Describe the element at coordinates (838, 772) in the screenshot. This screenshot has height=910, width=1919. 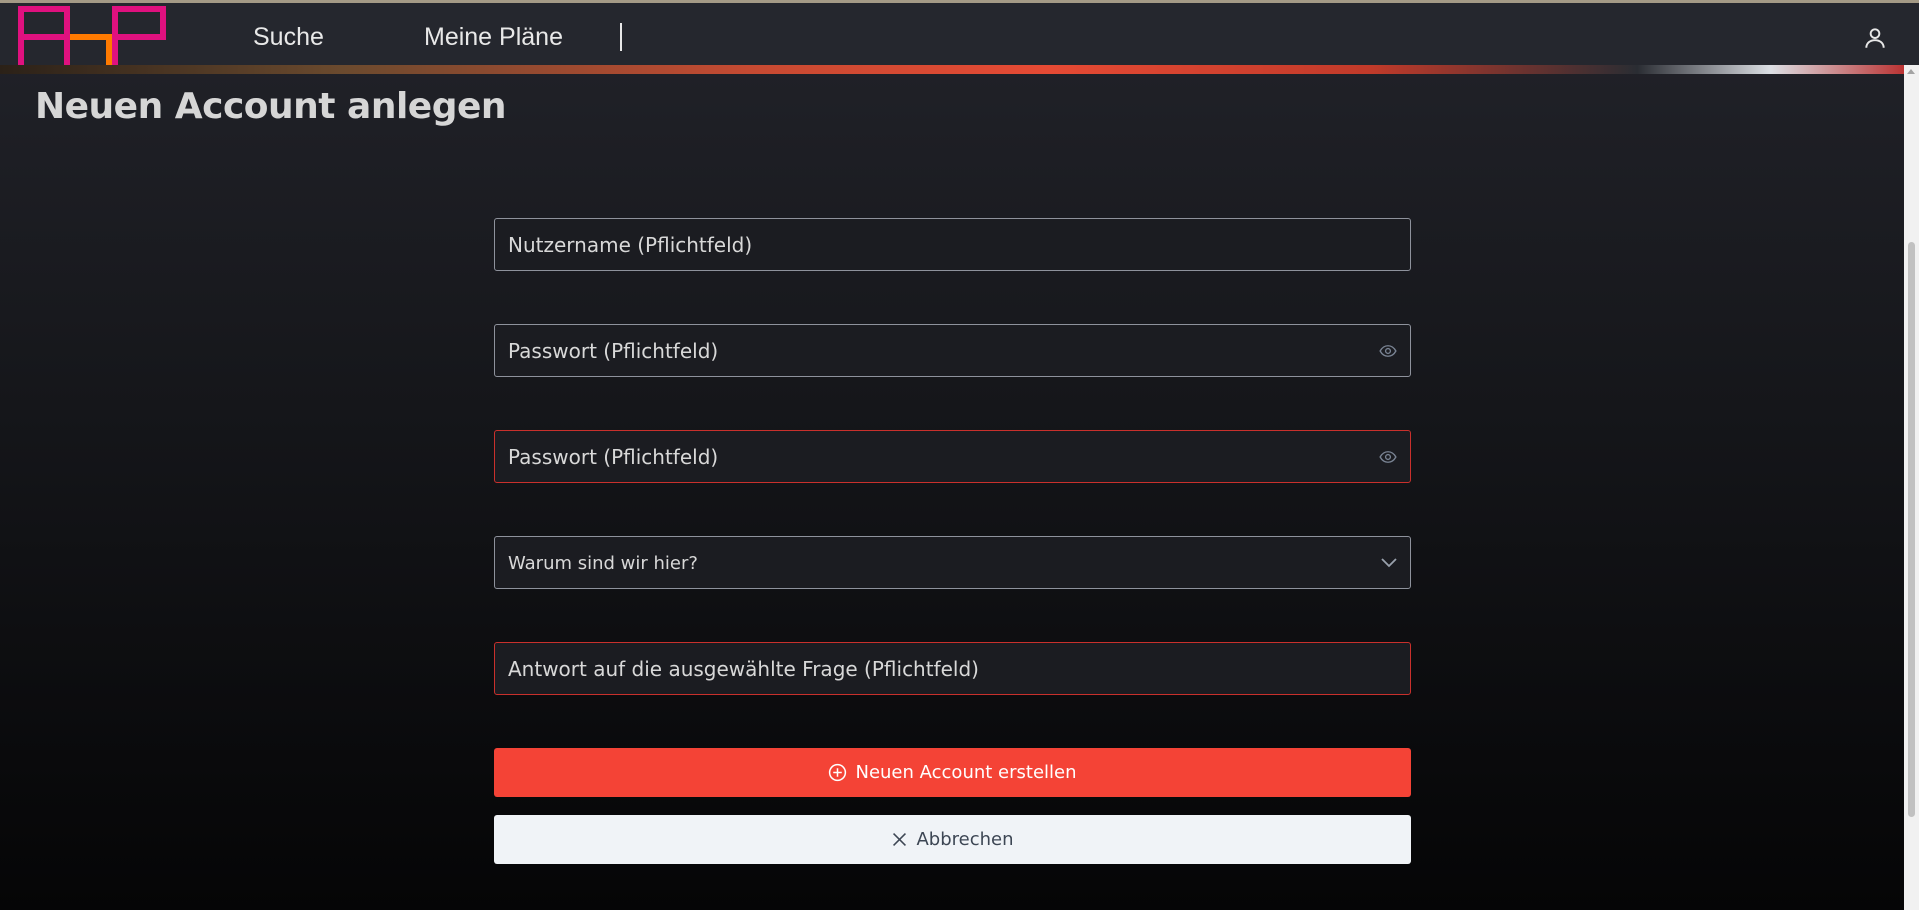
I see `plus-circle-icon` at that location.